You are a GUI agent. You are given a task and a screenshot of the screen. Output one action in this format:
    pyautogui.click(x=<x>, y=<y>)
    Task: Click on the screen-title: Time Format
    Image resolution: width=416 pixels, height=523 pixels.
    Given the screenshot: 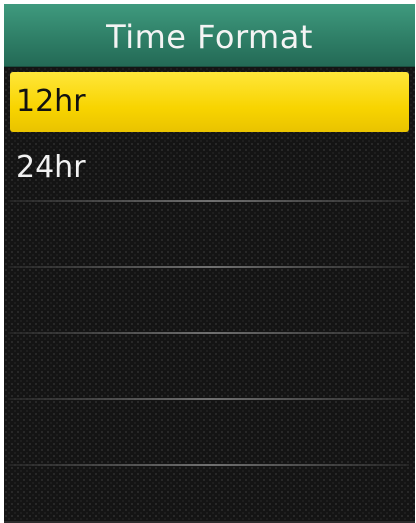 What is the action you would take?
    pyautogui.click(x=209, y=37)
    